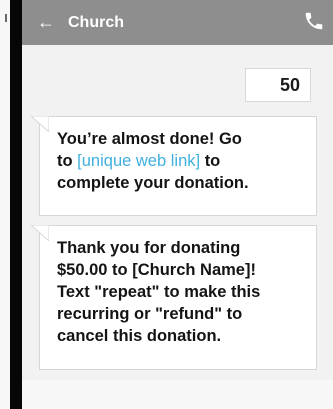  Describe the element at coordinates (47, 22) in the screenshot. I see `arrow-left-icon: ←` at that location.